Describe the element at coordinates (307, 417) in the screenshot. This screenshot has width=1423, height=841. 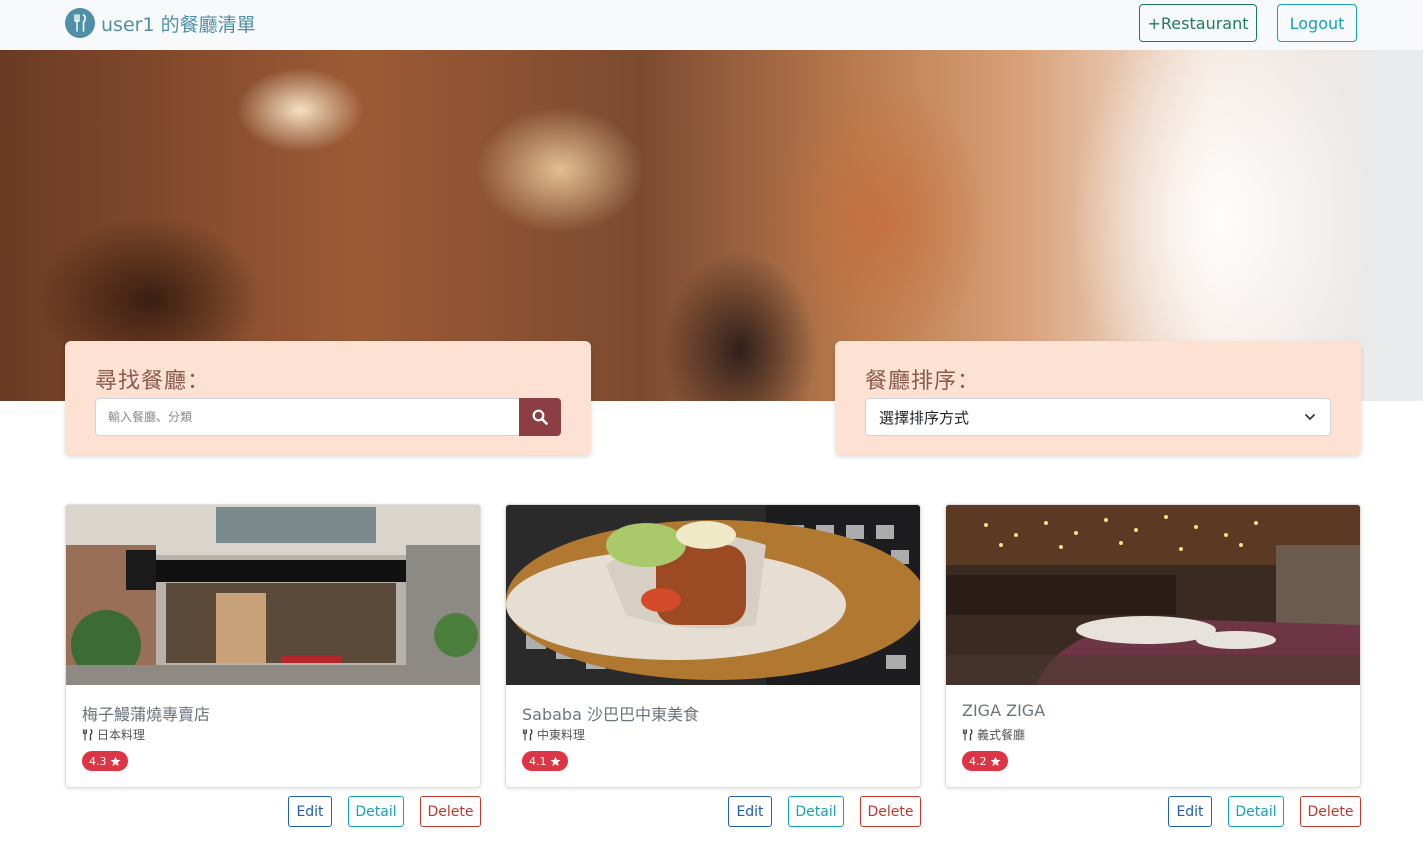
I see `search-input` at that location.